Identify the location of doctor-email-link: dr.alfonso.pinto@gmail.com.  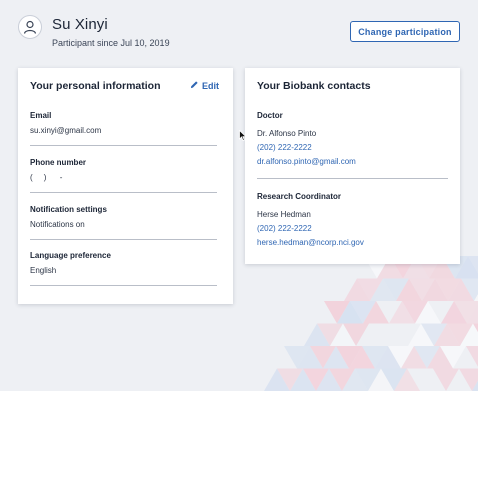
(306, 161).